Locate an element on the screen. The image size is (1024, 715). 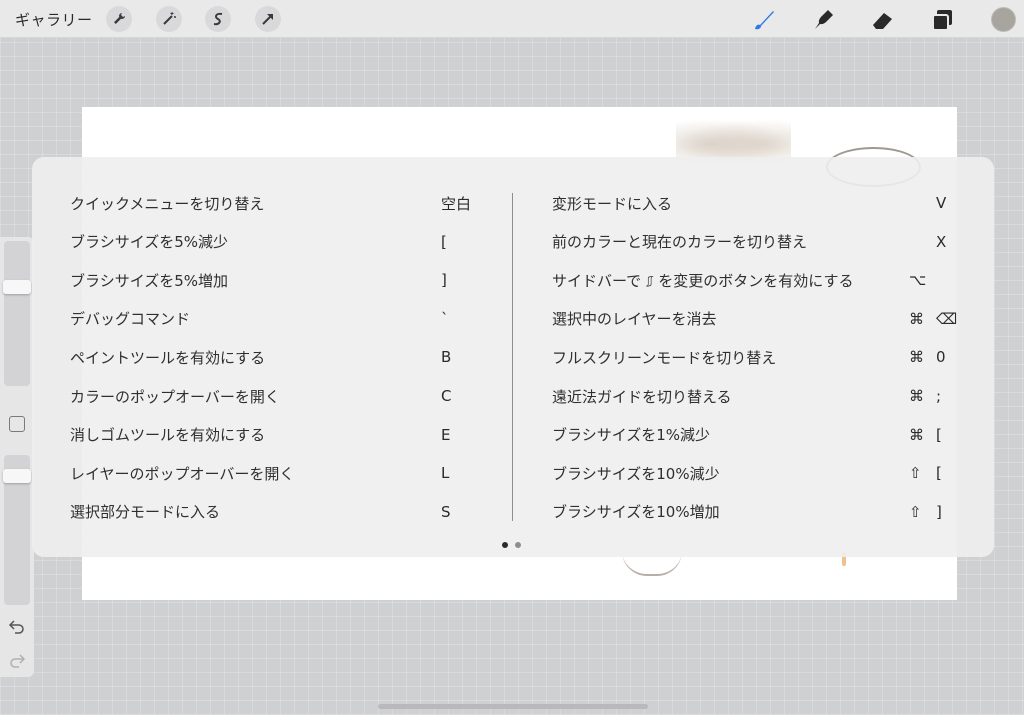
wrench-icon is located at coordinates (119, 19).